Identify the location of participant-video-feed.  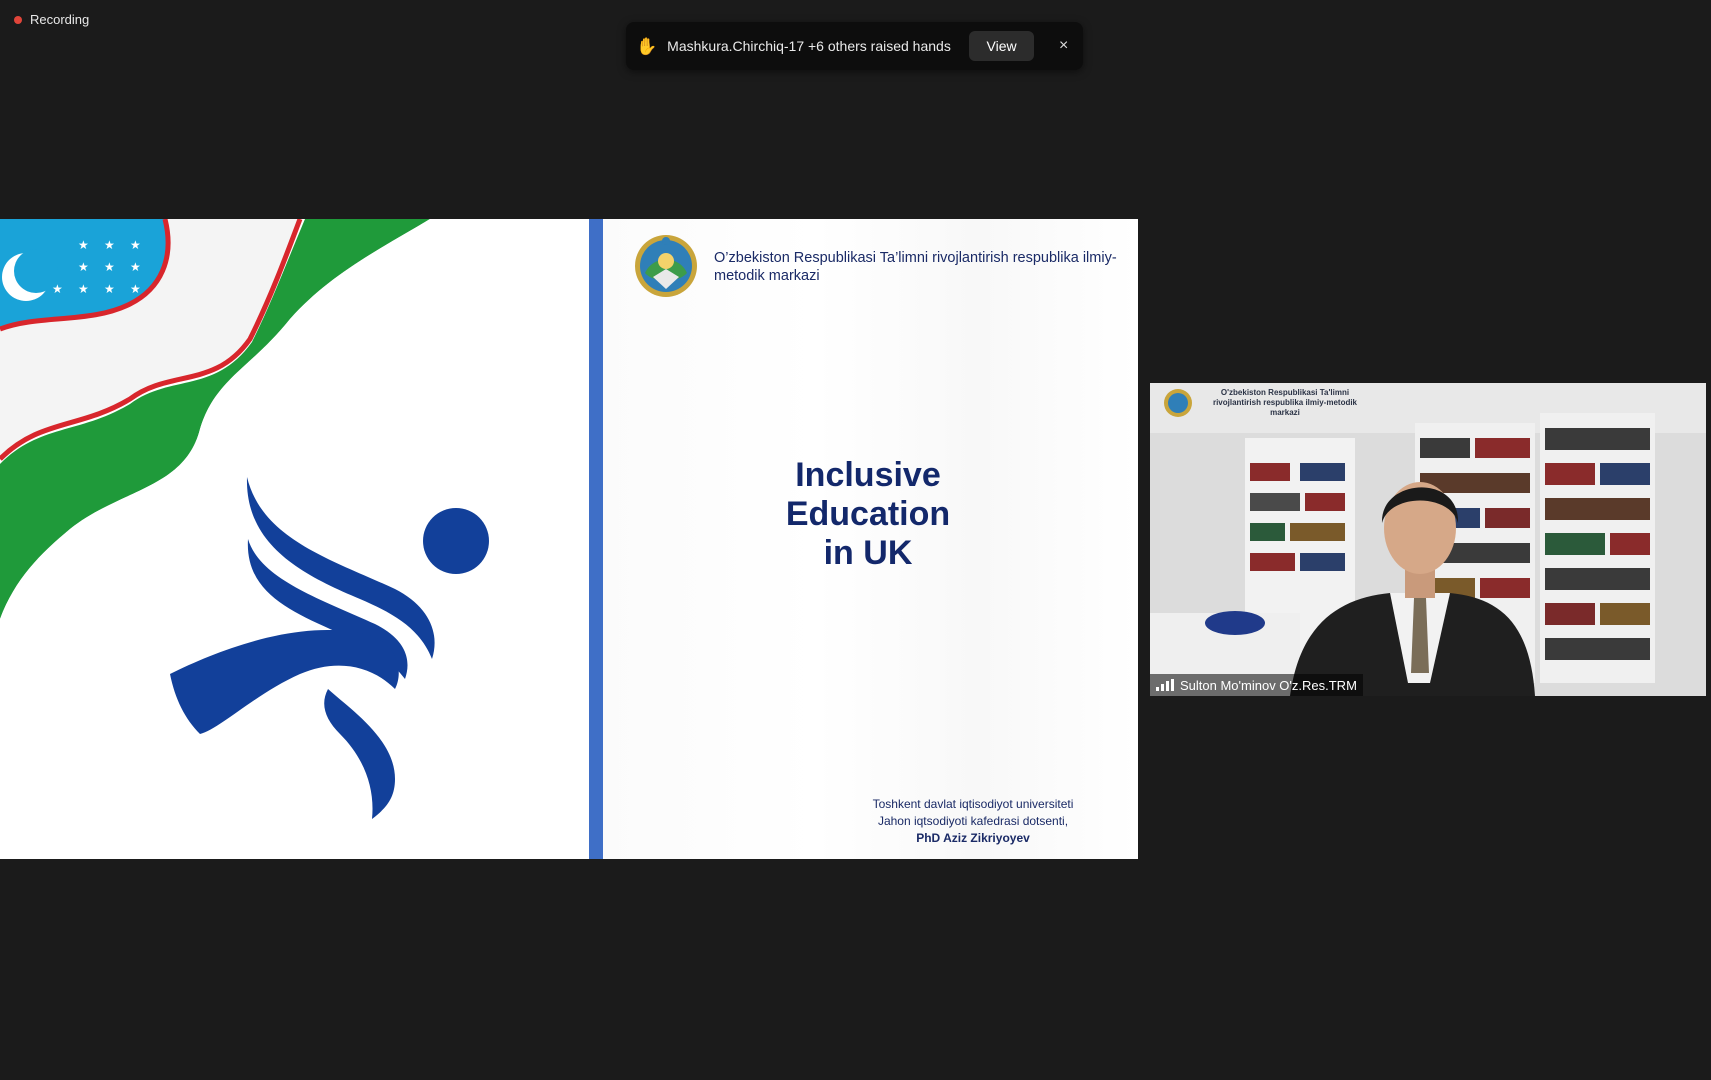
(1428, 539).